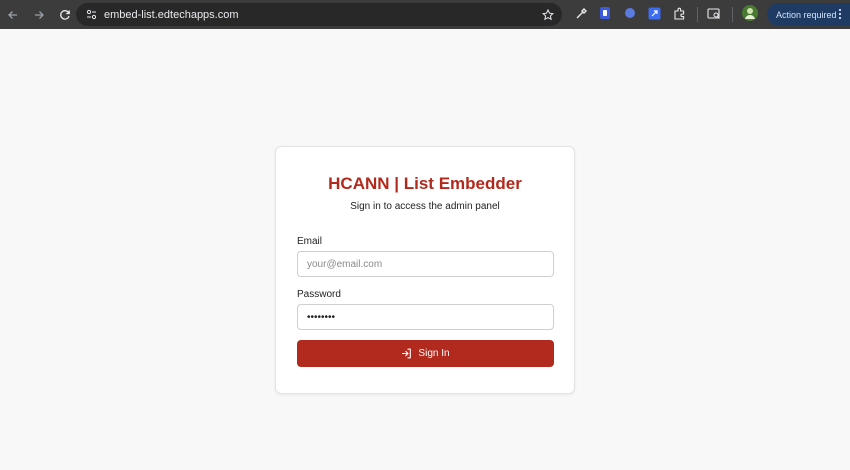  Describe the element at coordinates (425, 206) in the screenshot. I see `page-subtitle: Sign in to access the admin panel` at that location.